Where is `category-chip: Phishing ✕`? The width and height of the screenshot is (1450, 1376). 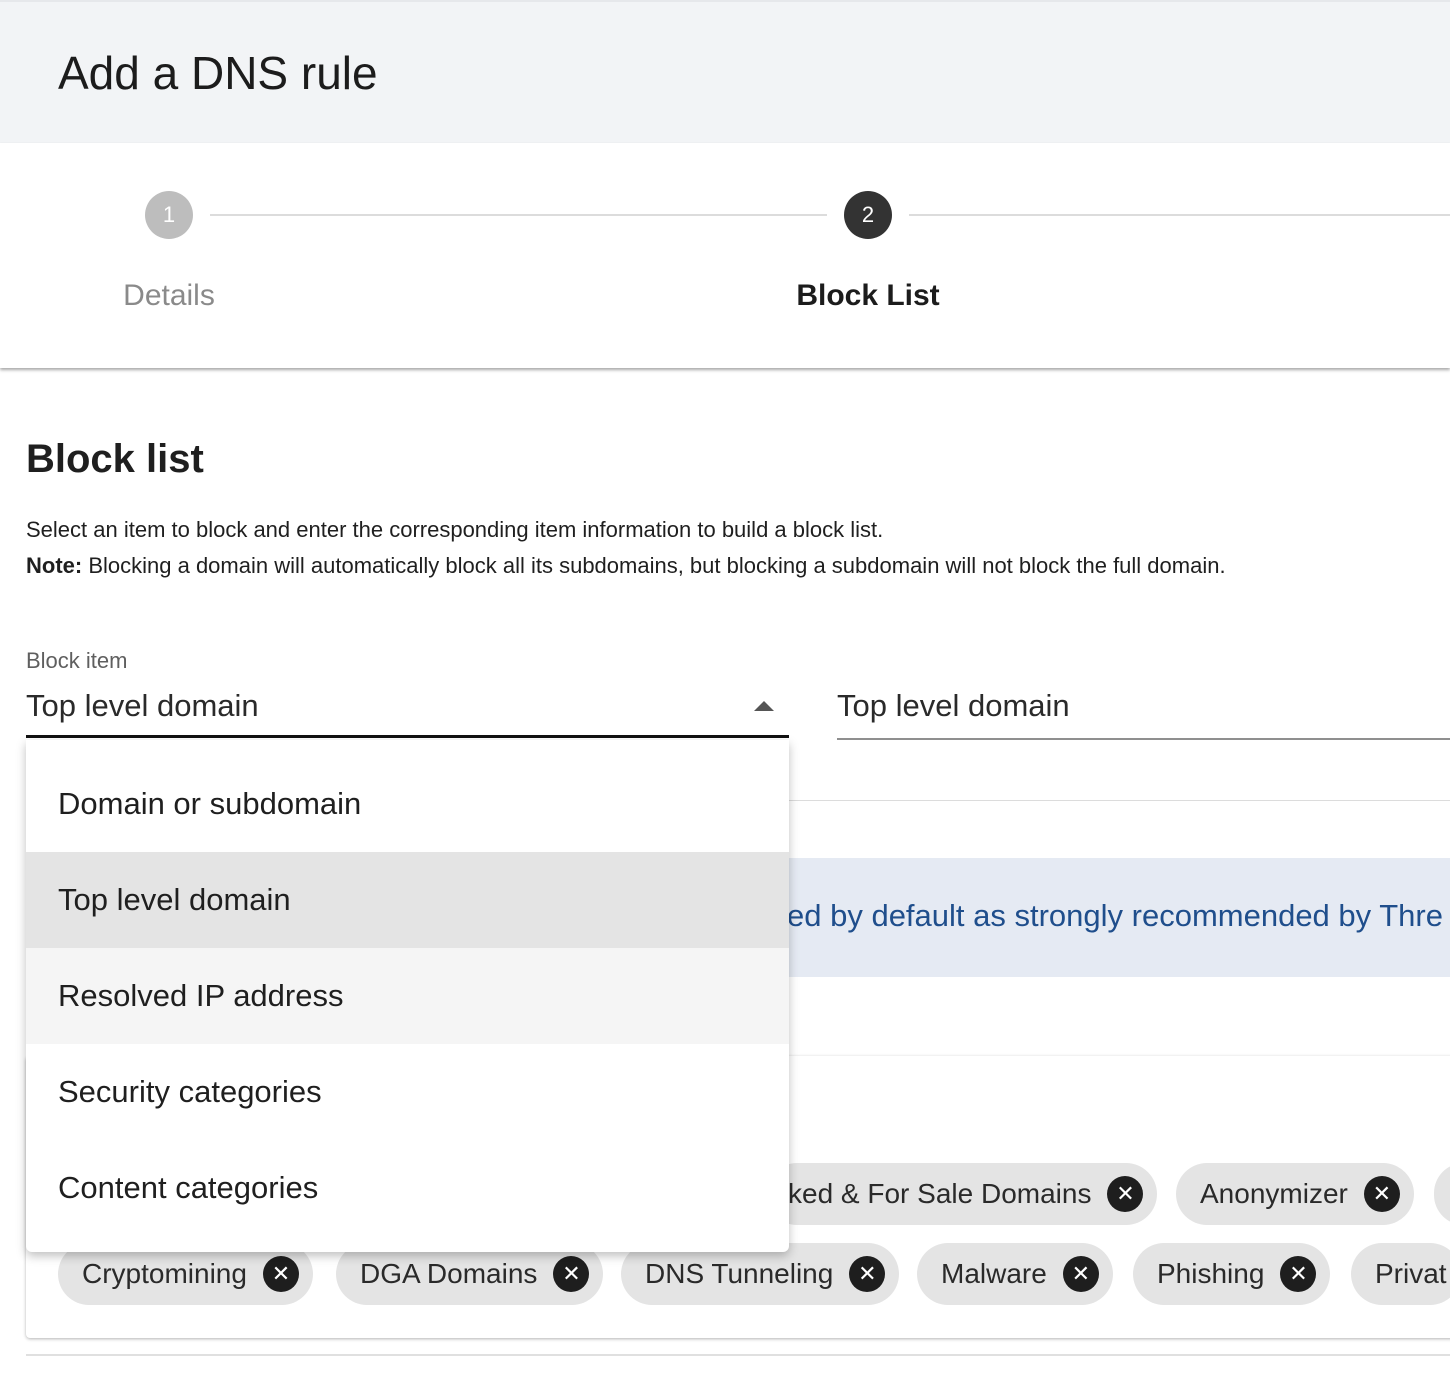 category-chip: Phishing ✕ is located at coordinates (1232, 1274).